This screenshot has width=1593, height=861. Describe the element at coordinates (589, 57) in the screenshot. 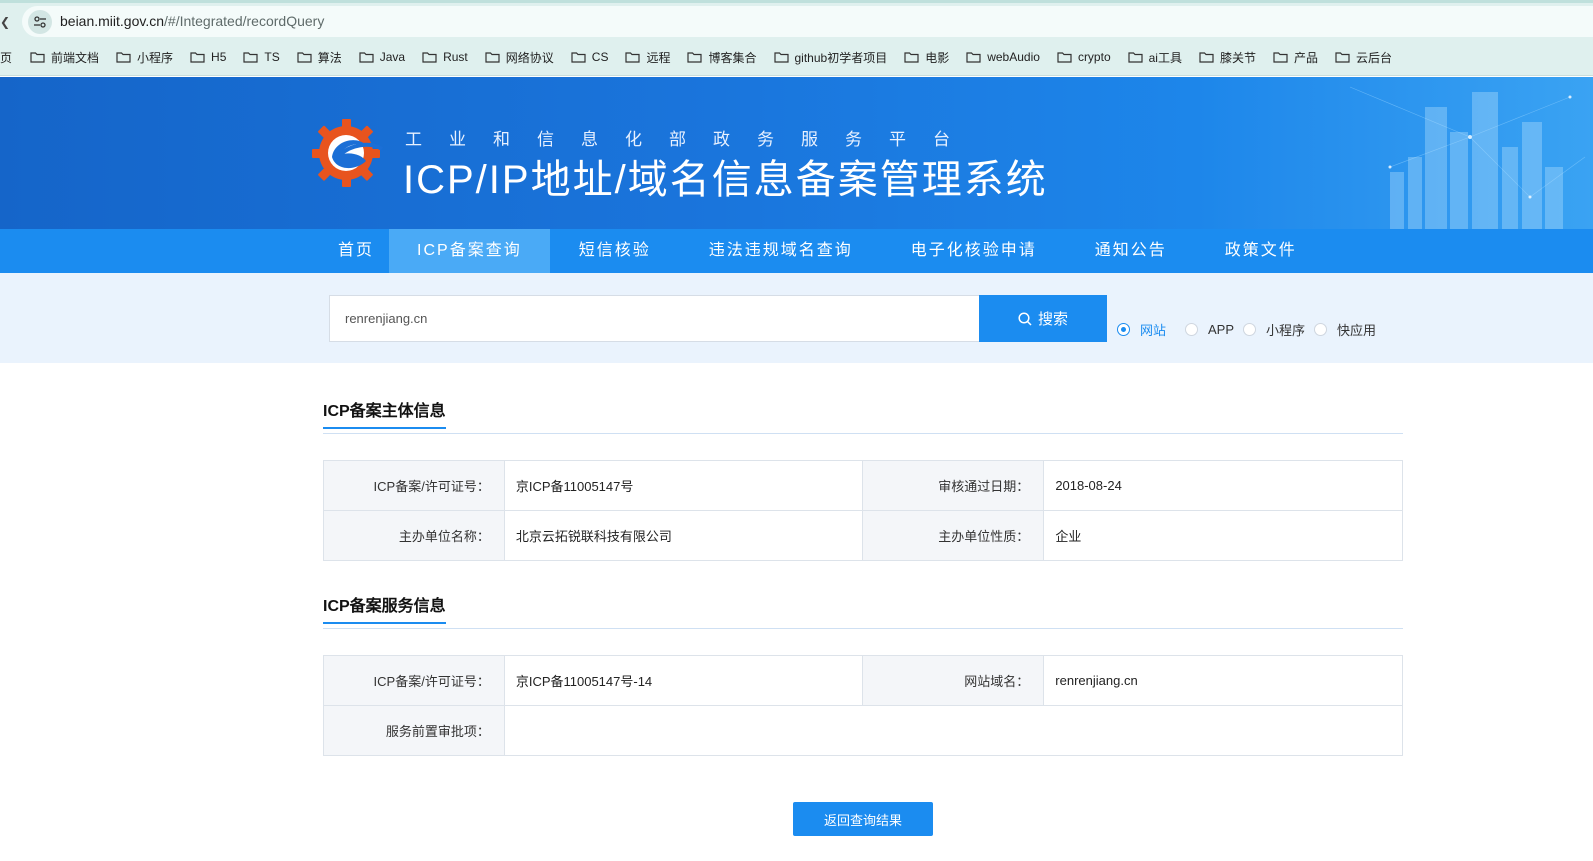

I see `bookmark-item: CS` at that location.